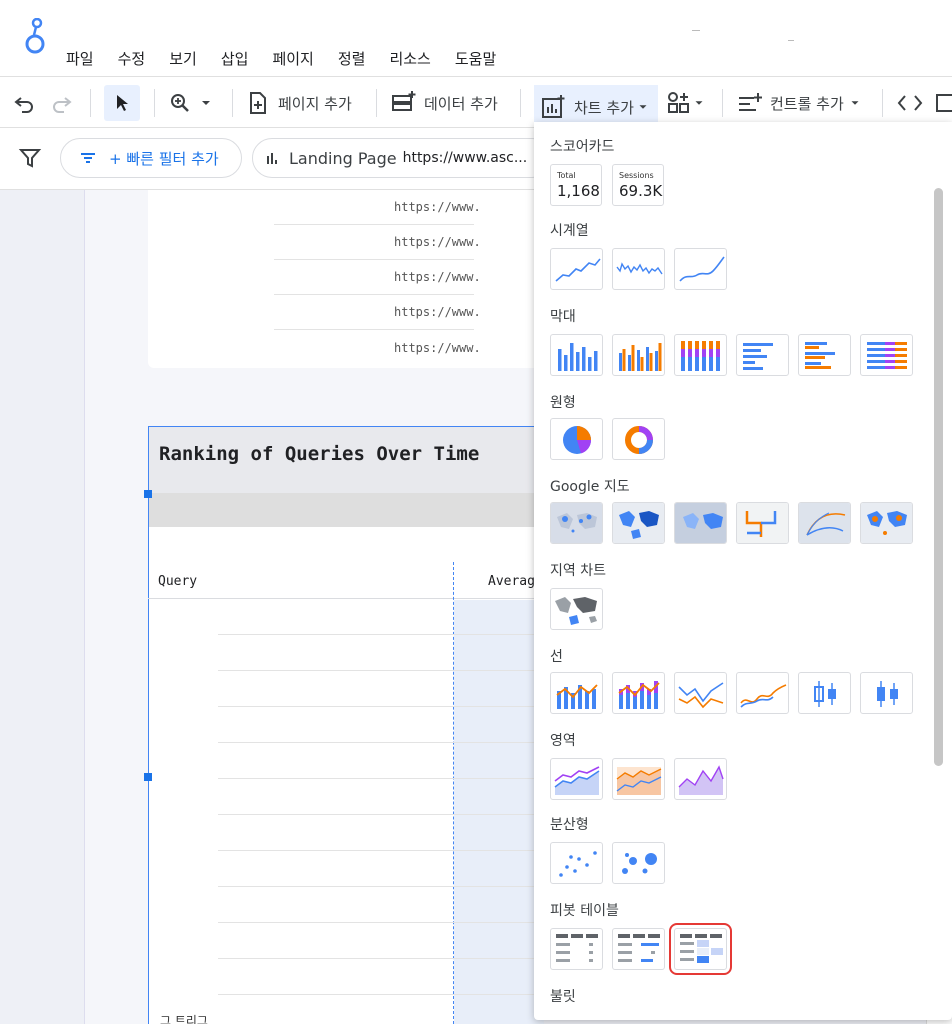 This screenshot has width=952, height=1024. What do you see at coordinates (824, 693) in the screenshot?
I see `chart-option-candlestick` at bounding box center [824, 693].